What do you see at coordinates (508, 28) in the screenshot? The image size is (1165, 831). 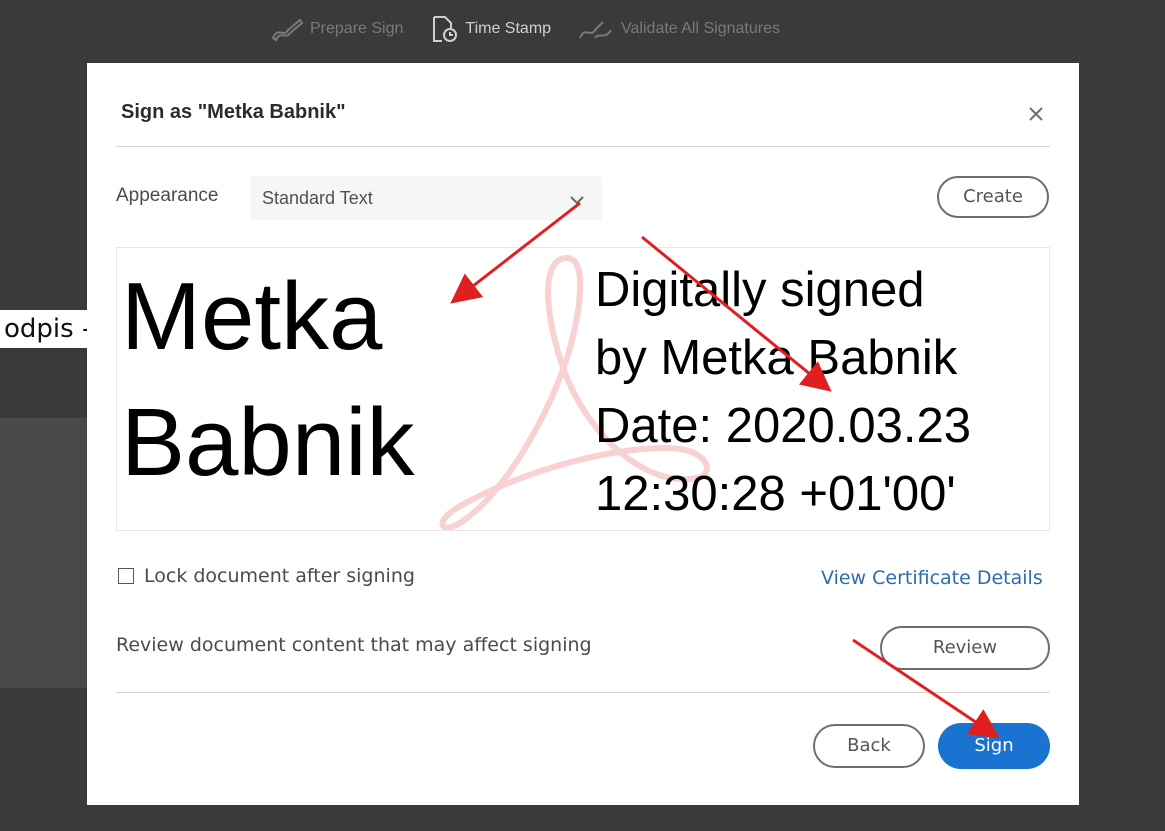 I see `toolbar-time-stamp-label: Time Stamp` at bounding box center [508, 28].